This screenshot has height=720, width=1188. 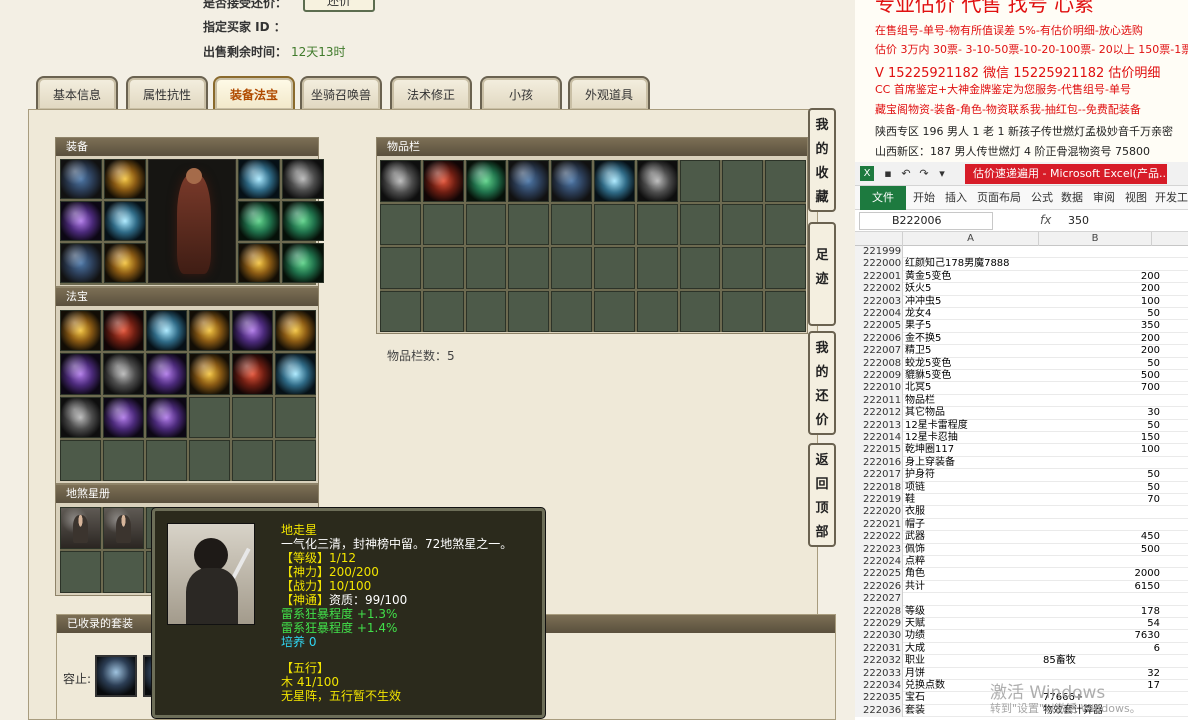 What do you see at coordinates (167, 93) in the screenshot?
I see `tab-attributes: 属性抗性` at bounding box center [167, 93].